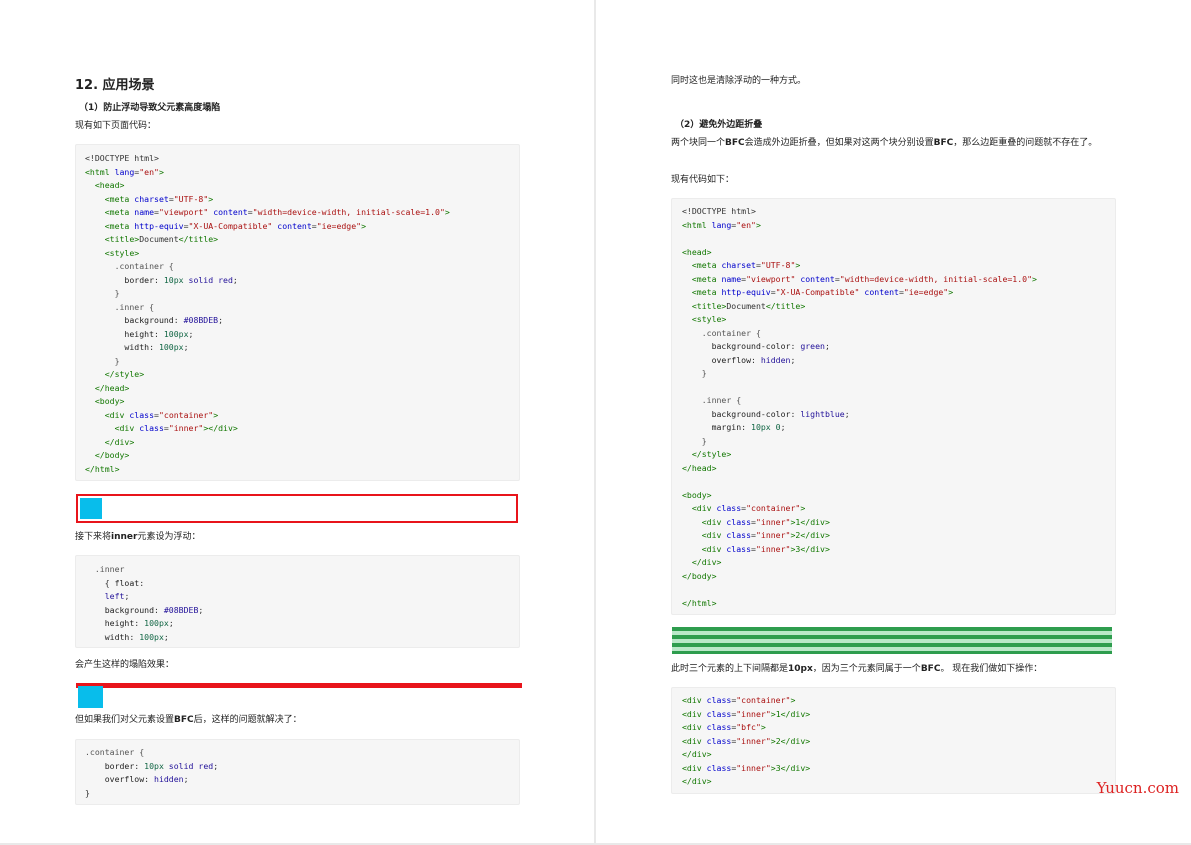 This screenshot has width=1191, height=845. What do you see at coordinates (186, 414) in the screenshot?
I see `code-token: "container"` at bounding box center [186, 414].